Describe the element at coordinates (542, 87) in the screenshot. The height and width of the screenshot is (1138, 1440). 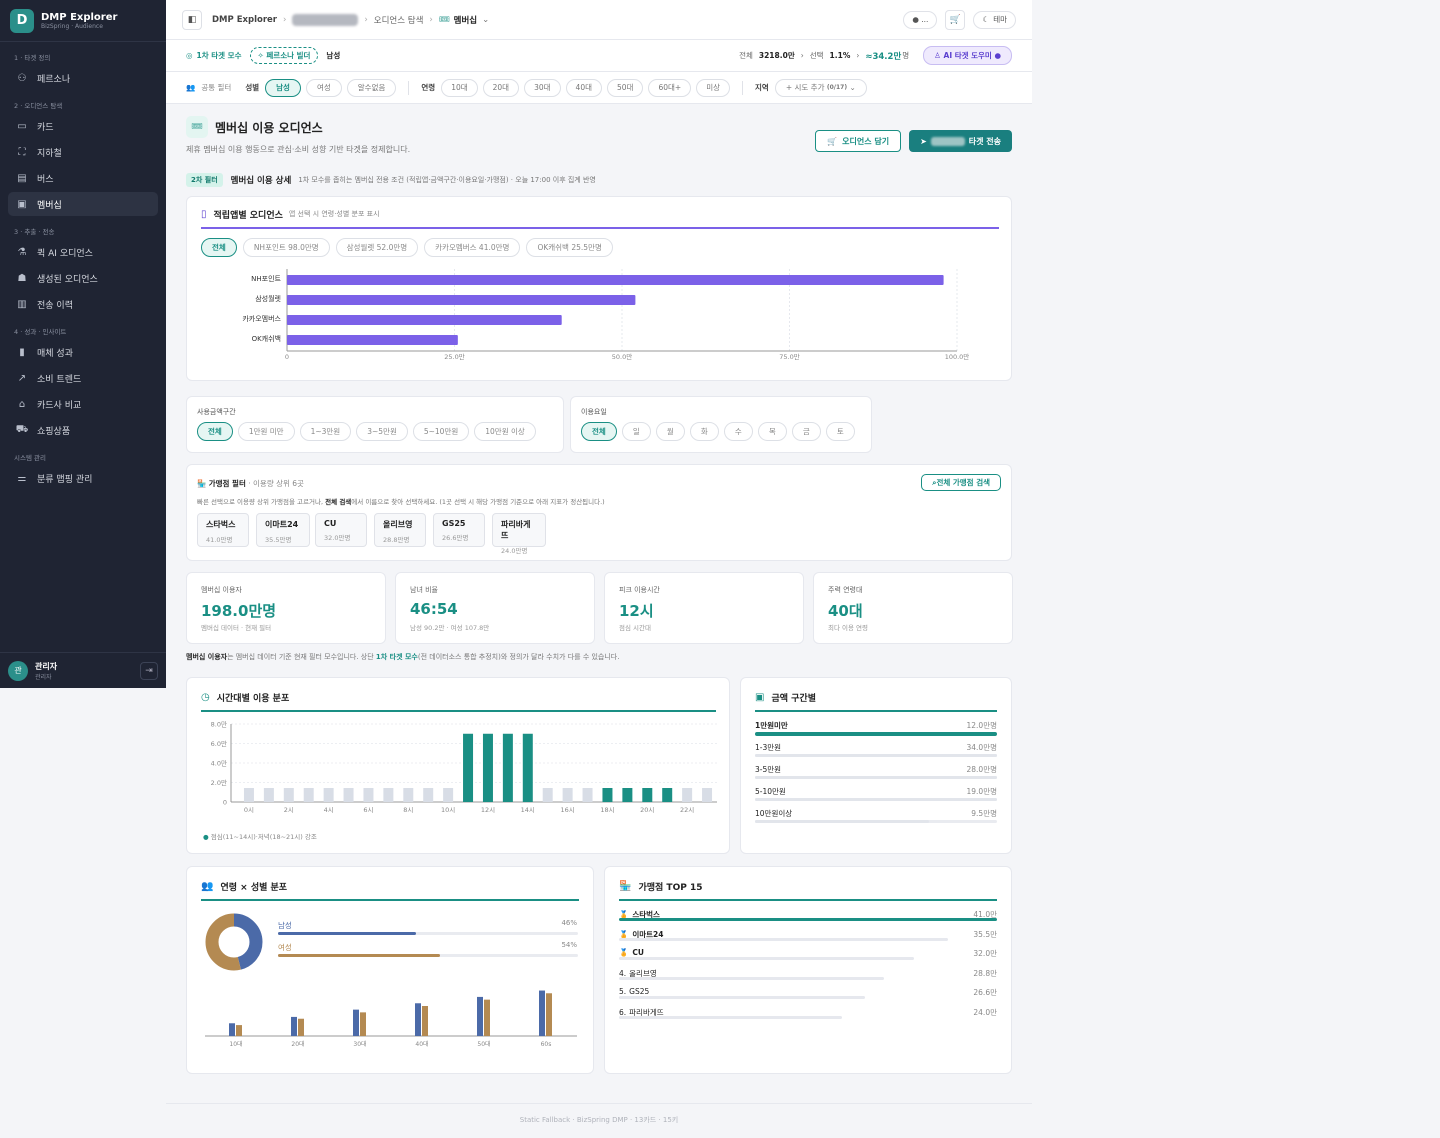
I see `filter-chip: 30대` at that location.